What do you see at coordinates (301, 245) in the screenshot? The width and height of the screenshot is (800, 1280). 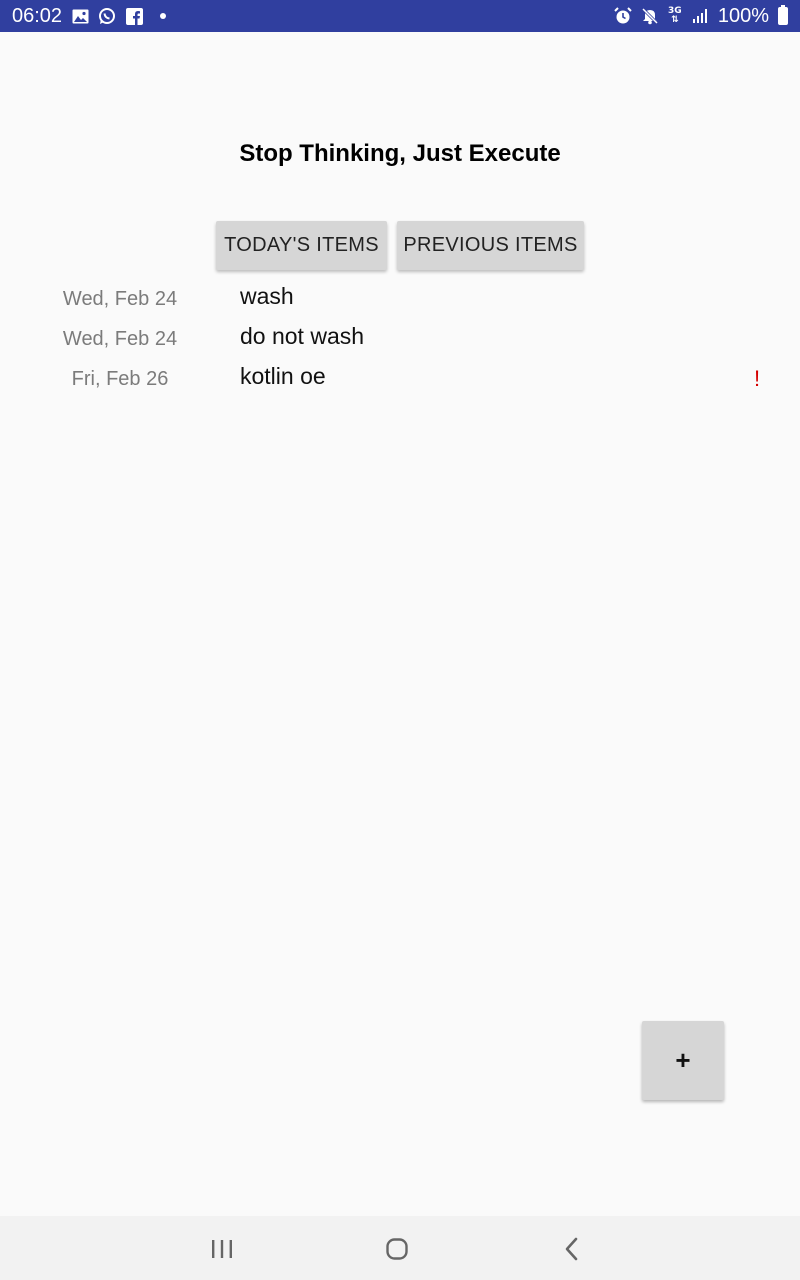 I see `todays-items-button: TODAY'S ITEMS` at bounding box center [301, 245].